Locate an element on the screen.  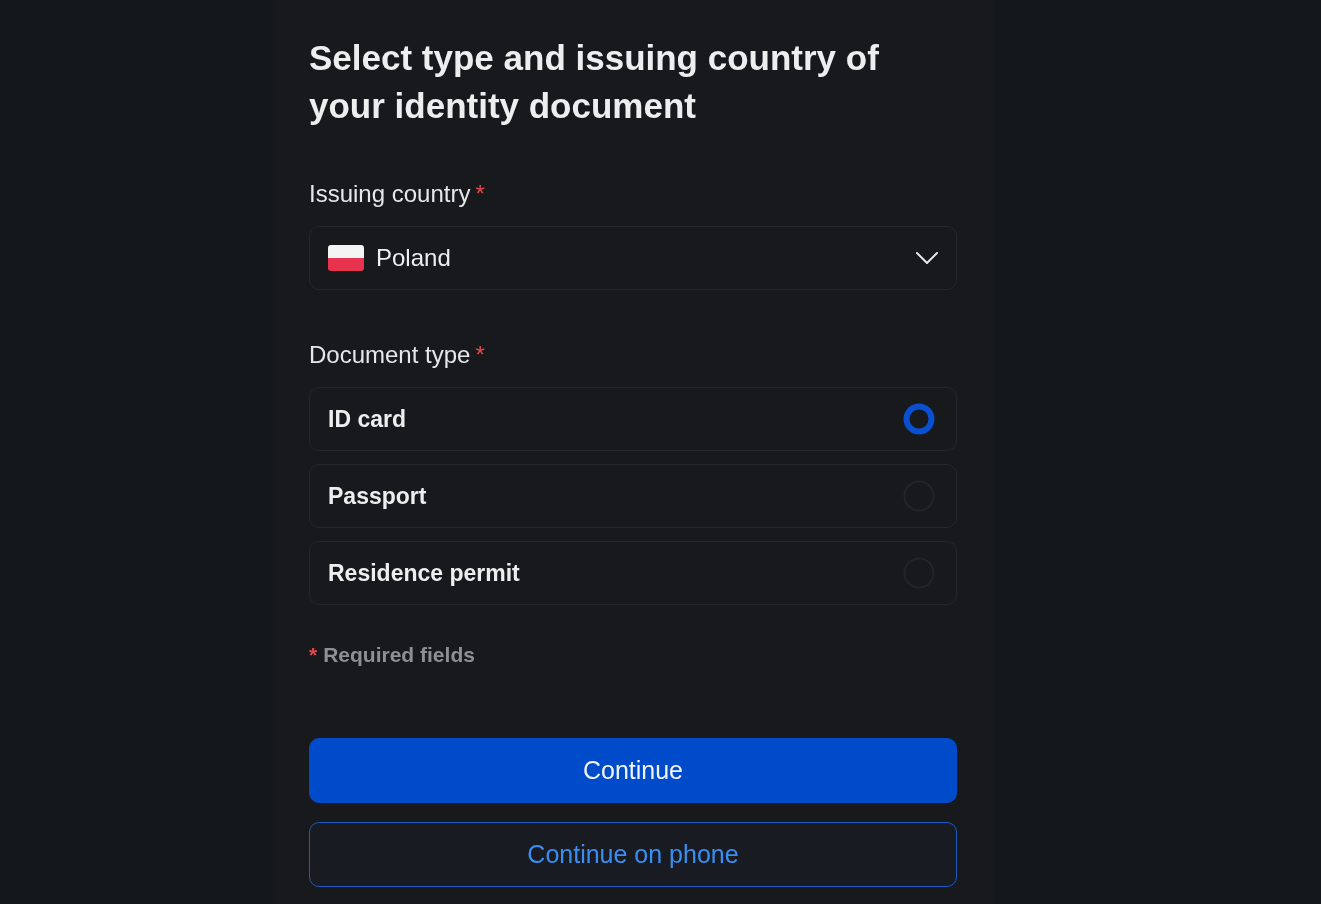
document-type-option: Passport is located at coordinates (633, 496).